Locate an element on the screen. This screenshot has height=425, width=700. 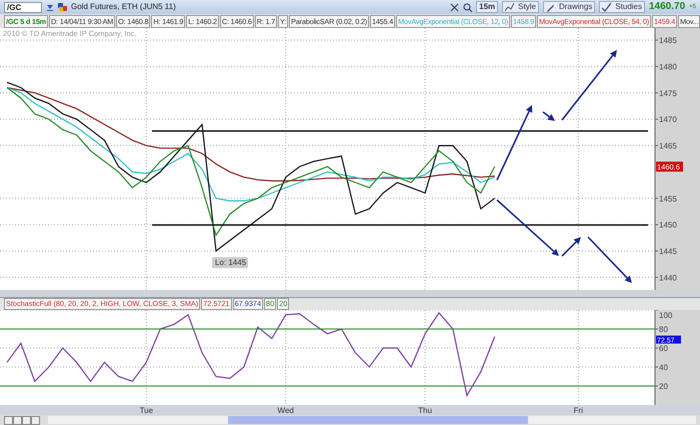
axis-label: Tue is located at coordinates (147, 410).